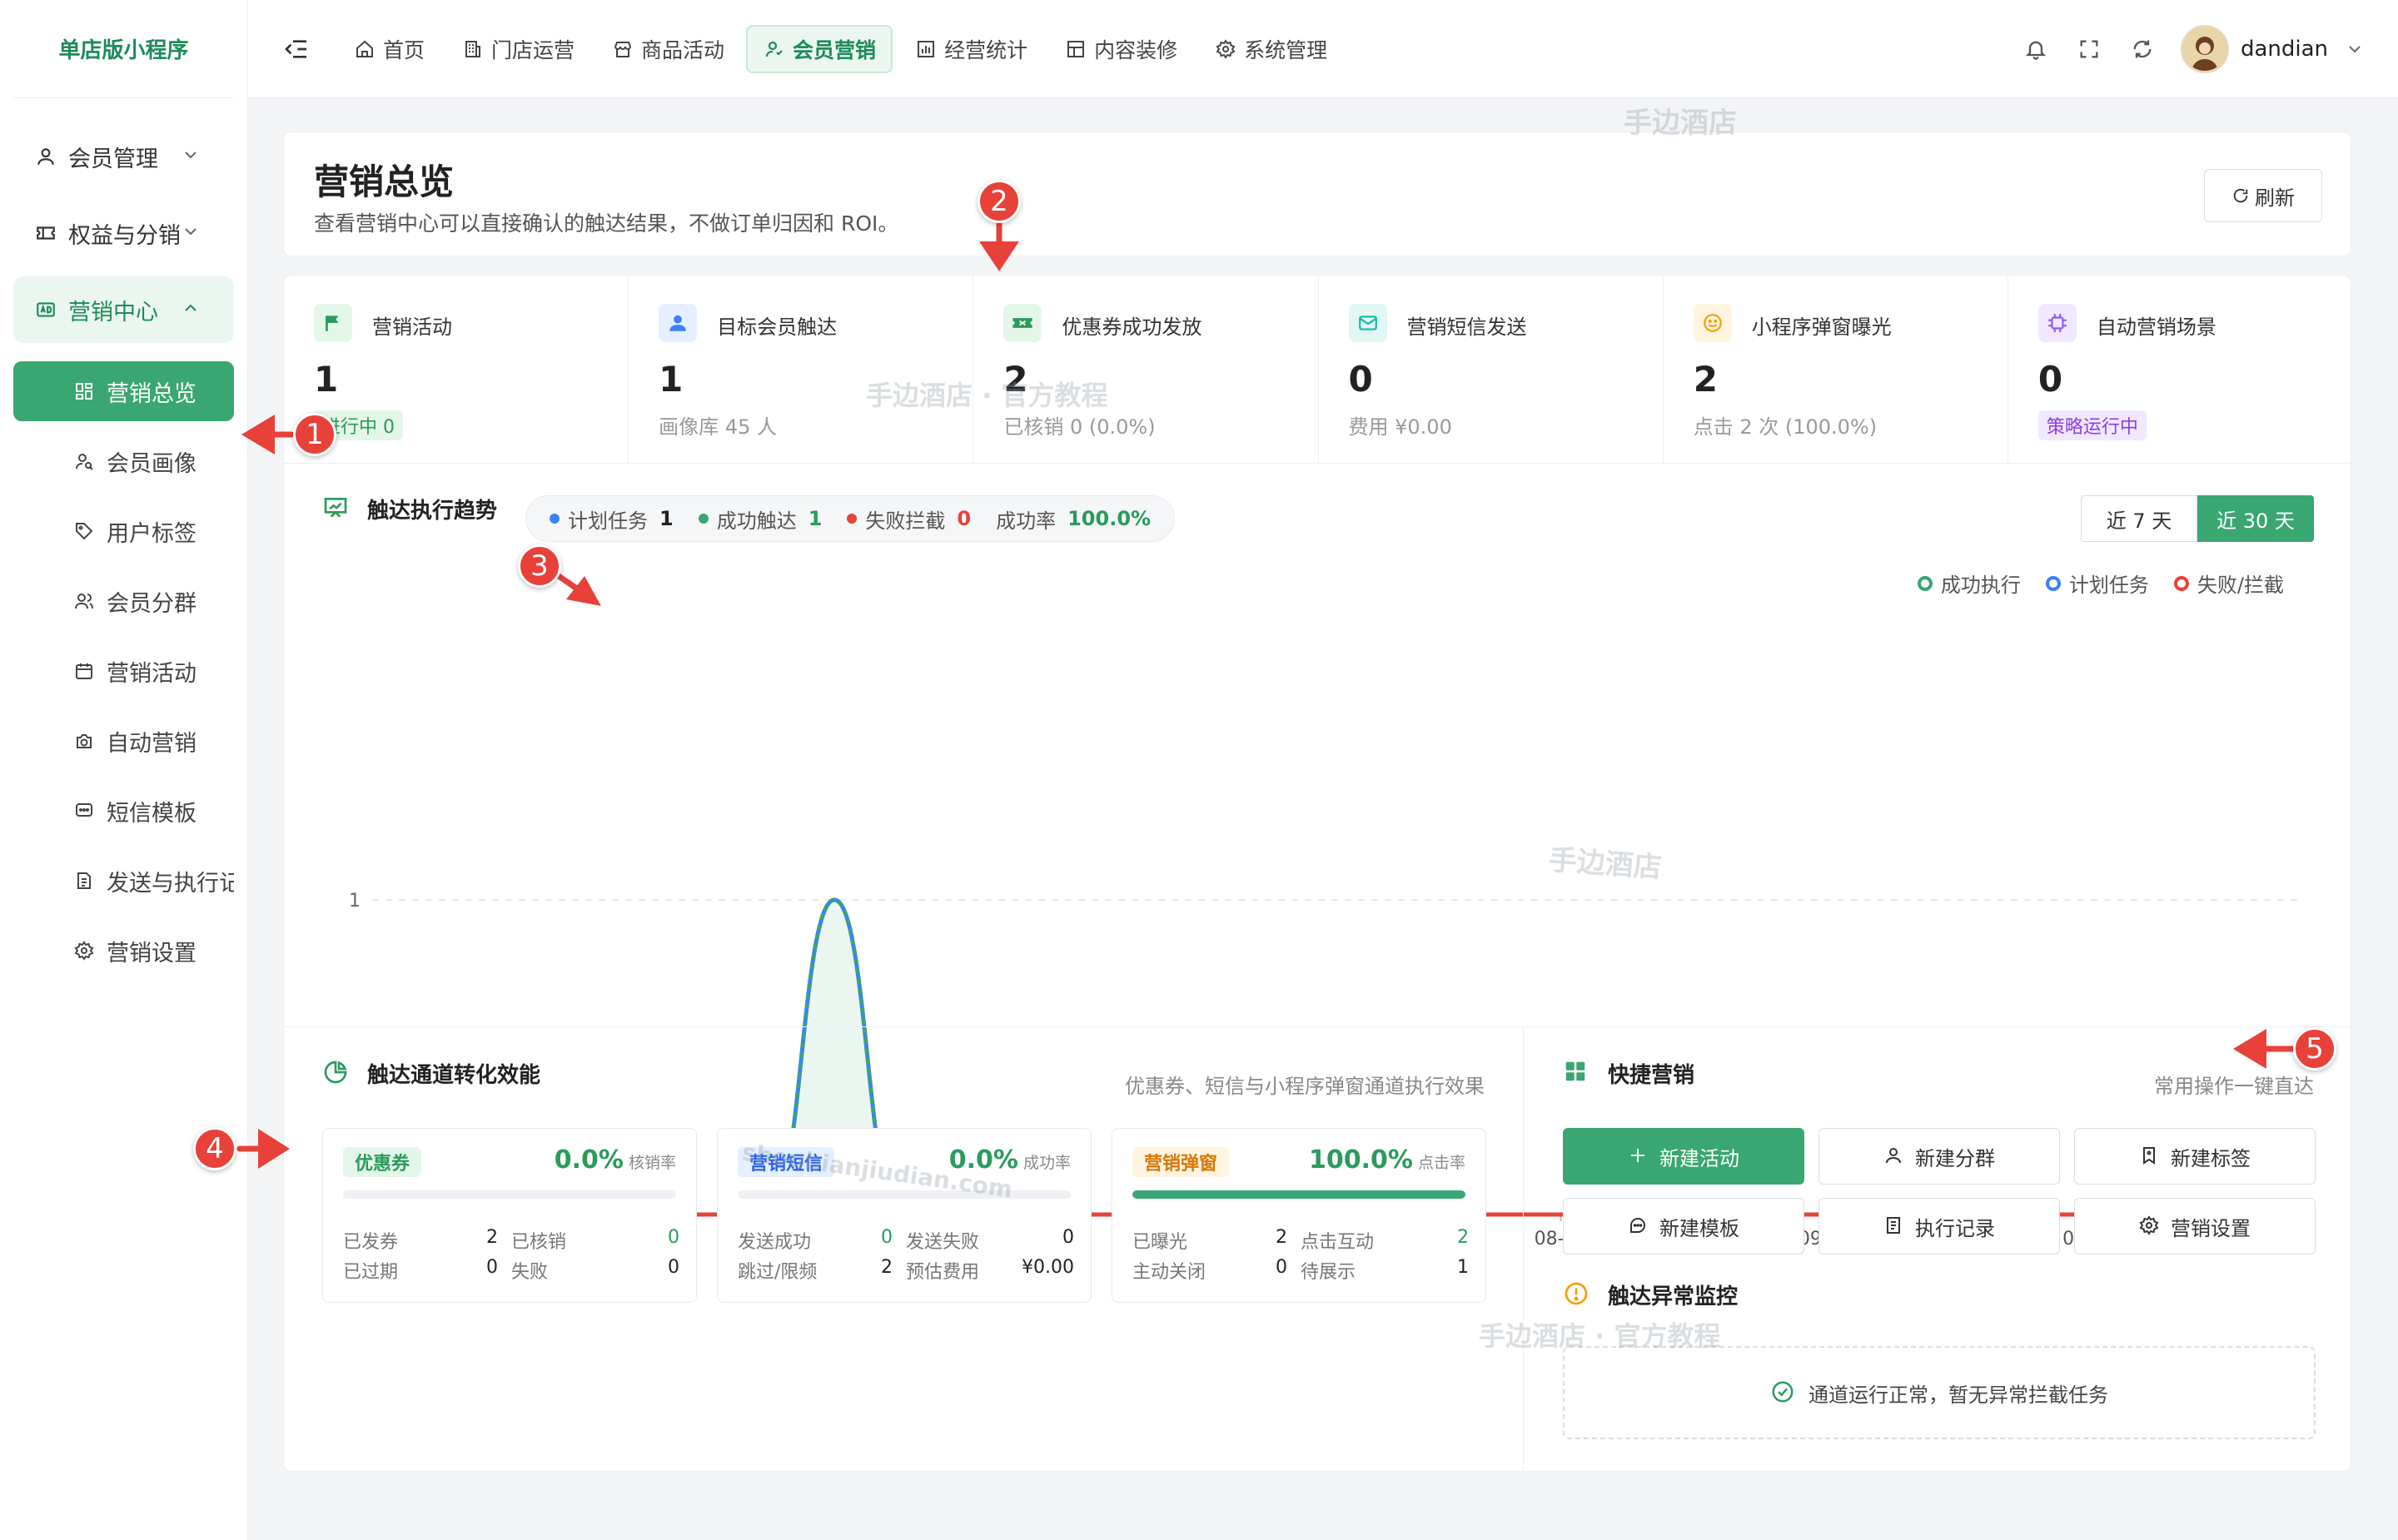 The height and width of the screenshot is (1540, 2398). I want to click on sidebar-item-tags: 用户标签, so click(123, 531).